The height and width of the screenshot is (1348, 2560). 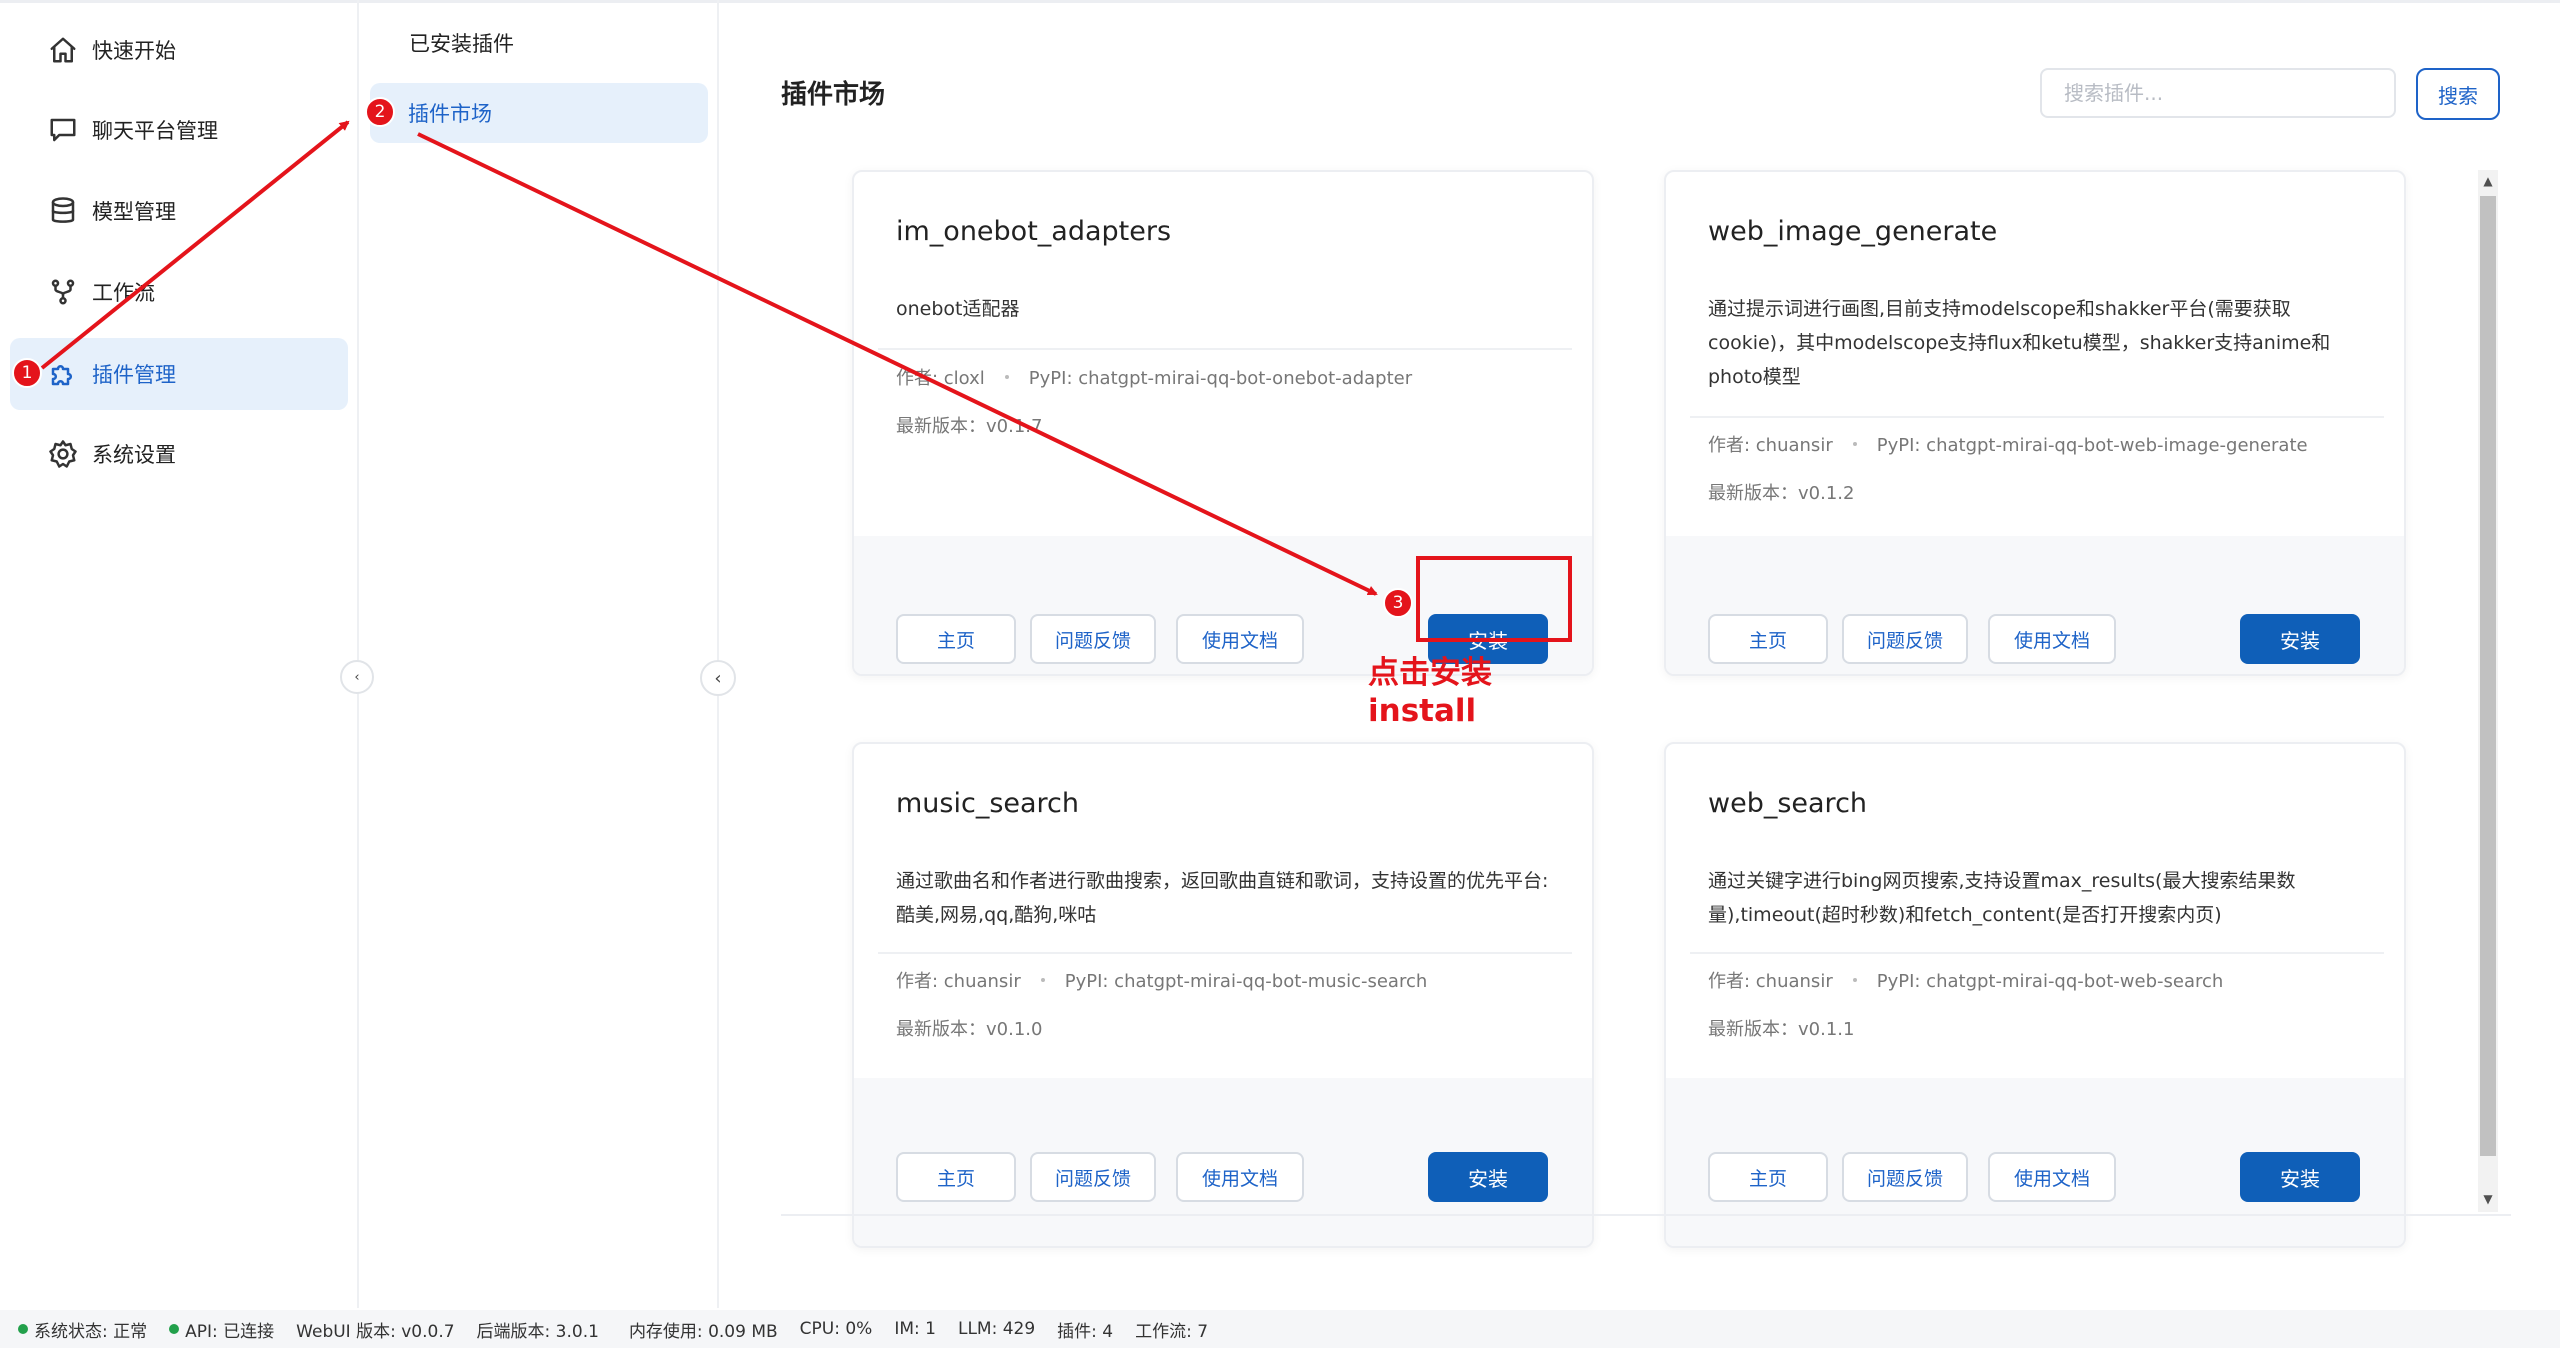 I want to click on step-badge-1: 1, so click(x=27, y=373).